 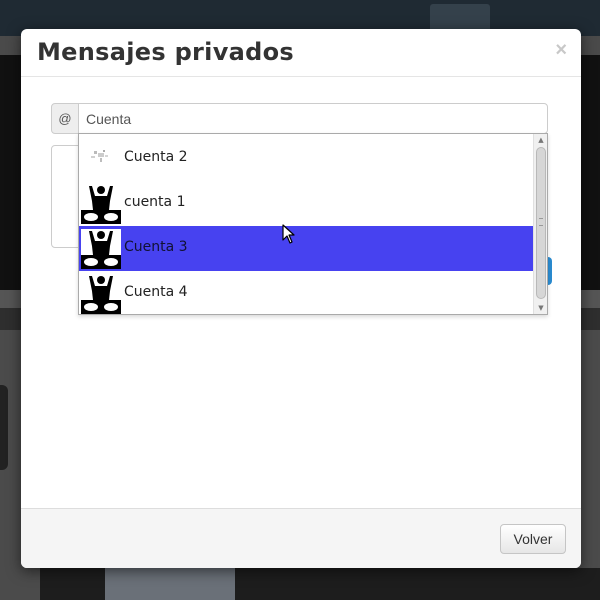 I want to click on background-panel-left, so click(x=11, y=172).